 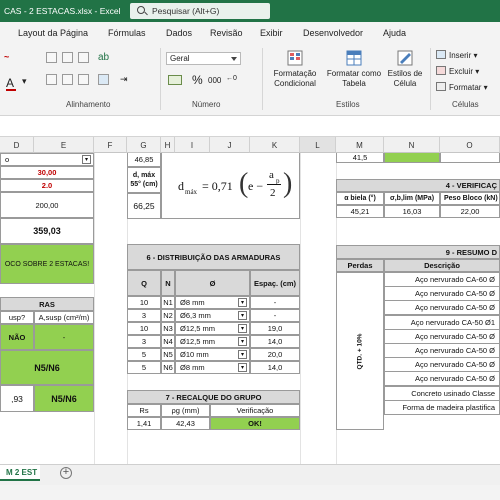 What do you see at coordinates (231, 78) in the screenshot?
I see `decimal-increase-icon: ←0` at bounding box center [231, 78].